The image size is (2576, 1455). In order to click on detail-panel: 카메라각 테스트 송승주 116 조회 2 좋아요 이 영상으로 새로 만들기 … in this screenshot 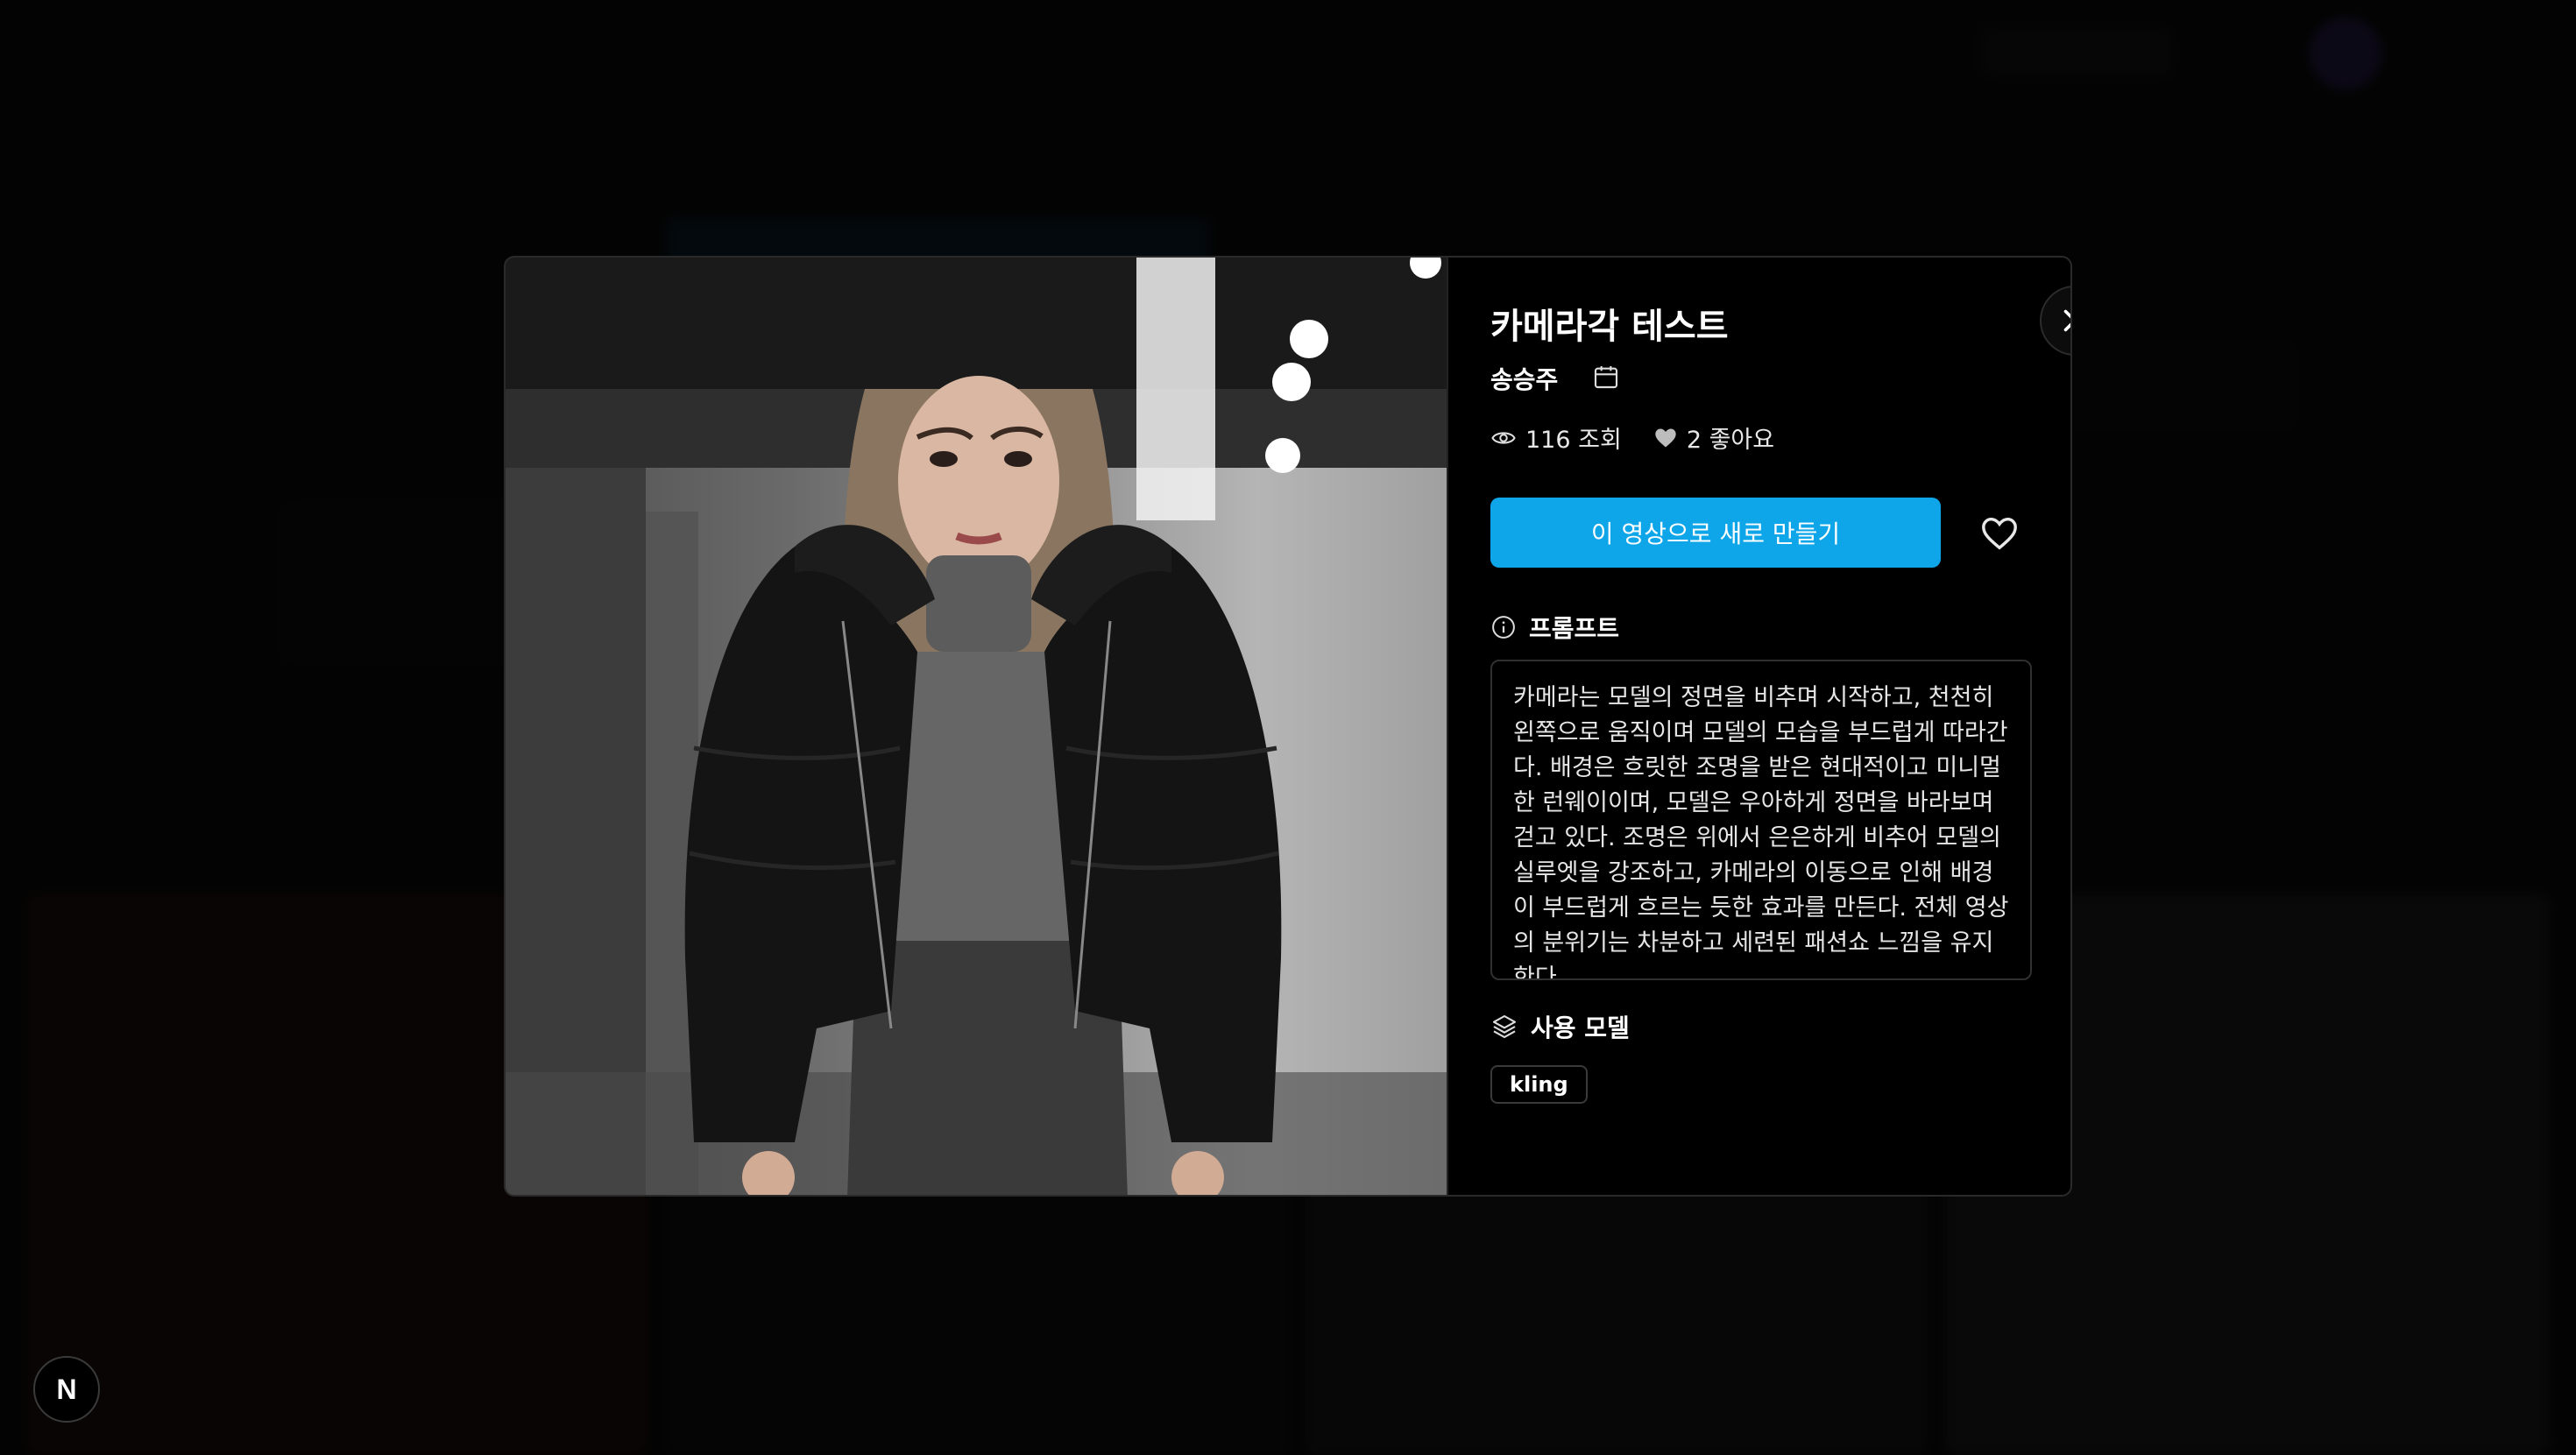, I will do `click(1780, 726)`.